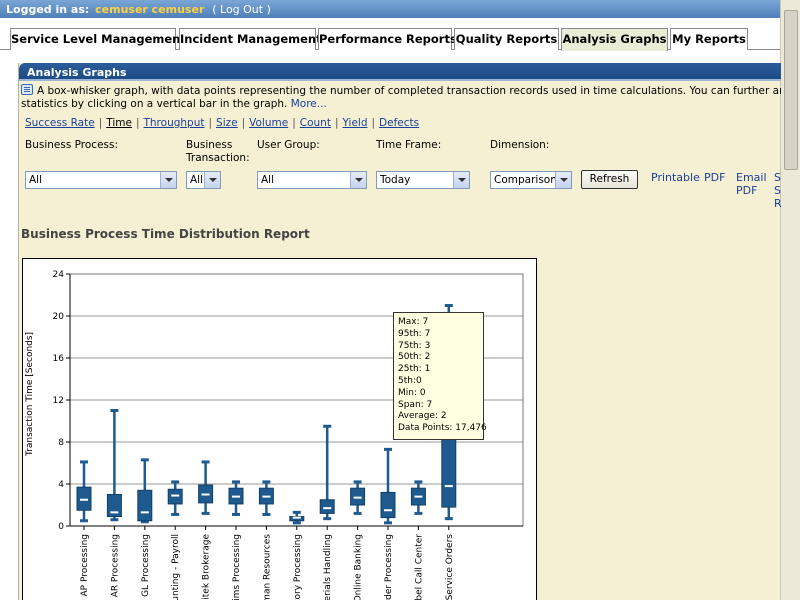  Describe the element at coordinates (218, 151) in the screenshot. I see `business-transaction-label: Business Transaction:` at that location.